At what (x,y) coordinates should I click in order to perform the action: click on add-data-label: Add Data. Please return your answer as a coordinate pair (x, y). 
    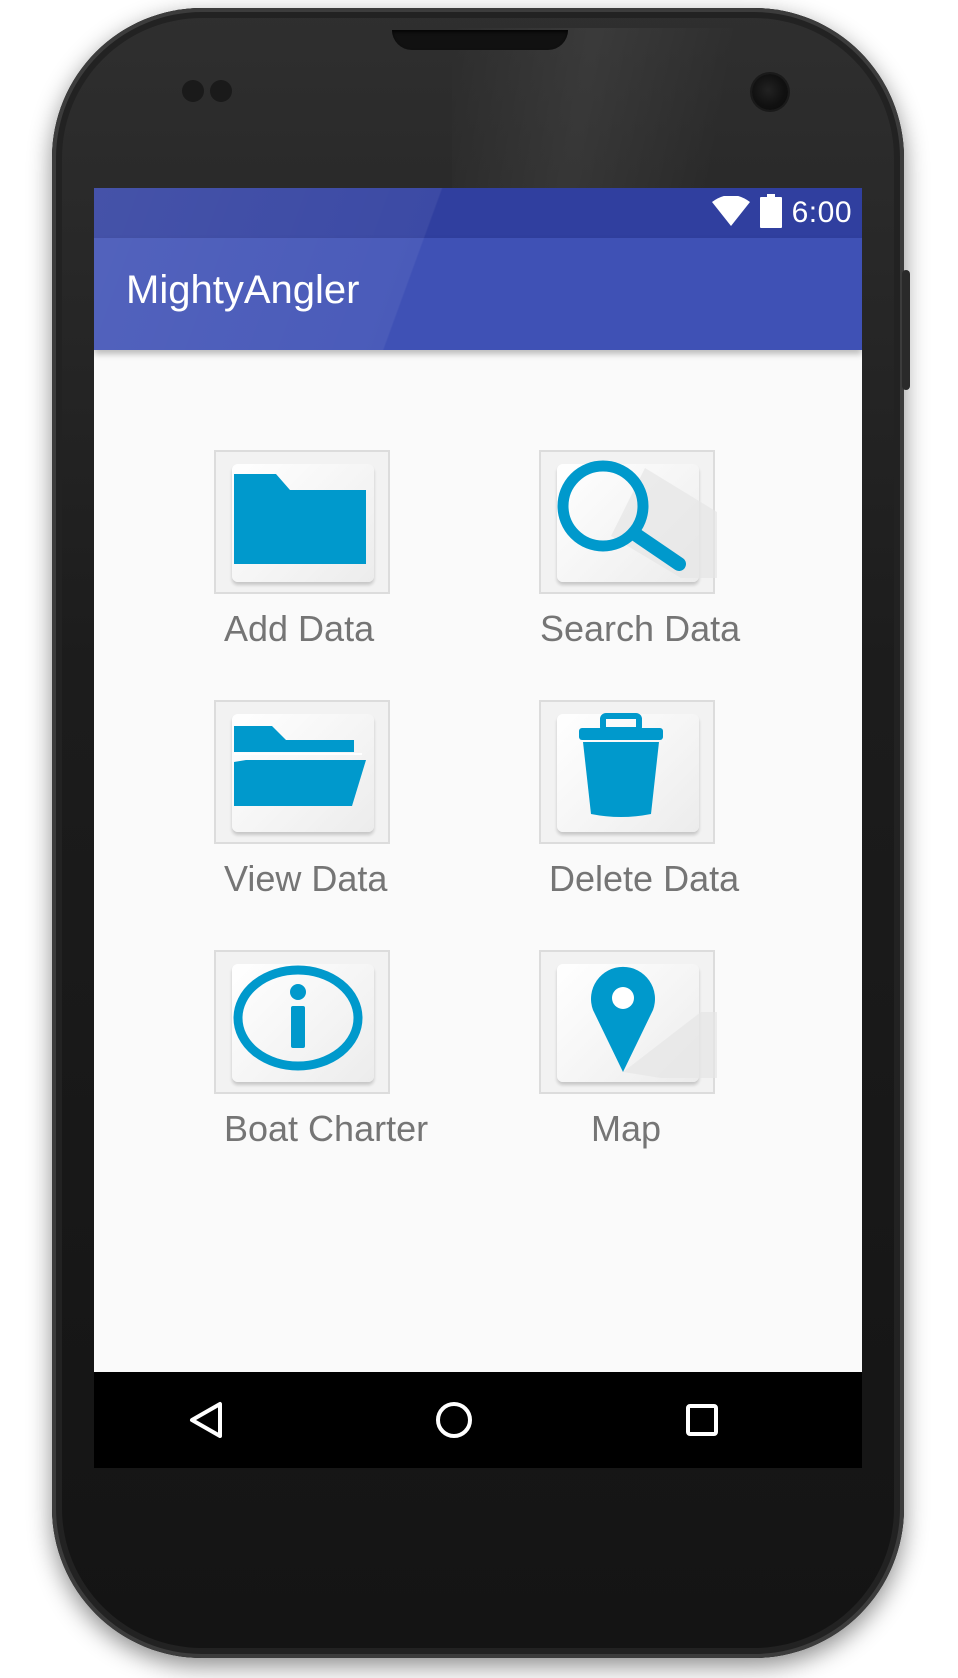
    Looking at the image, I should click on (299, 628).